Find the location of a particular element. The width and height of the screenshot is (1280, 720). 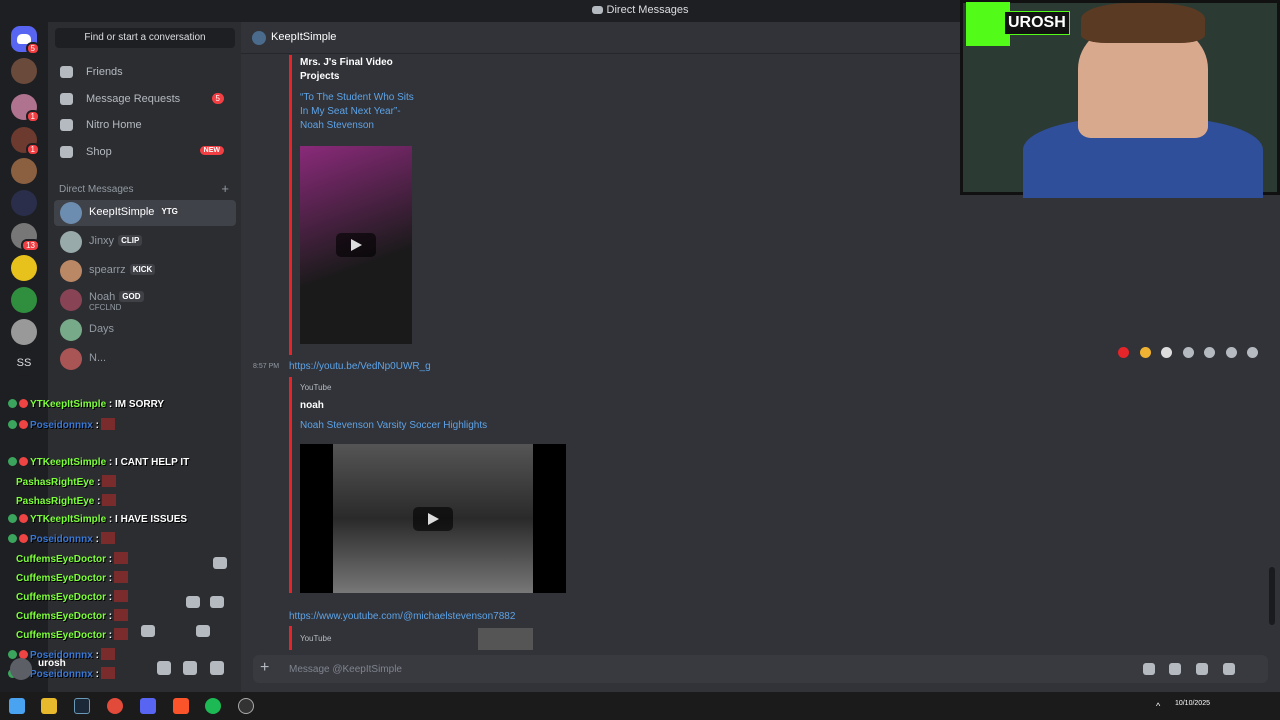

brave-icon is located at coordinates (181, 706).